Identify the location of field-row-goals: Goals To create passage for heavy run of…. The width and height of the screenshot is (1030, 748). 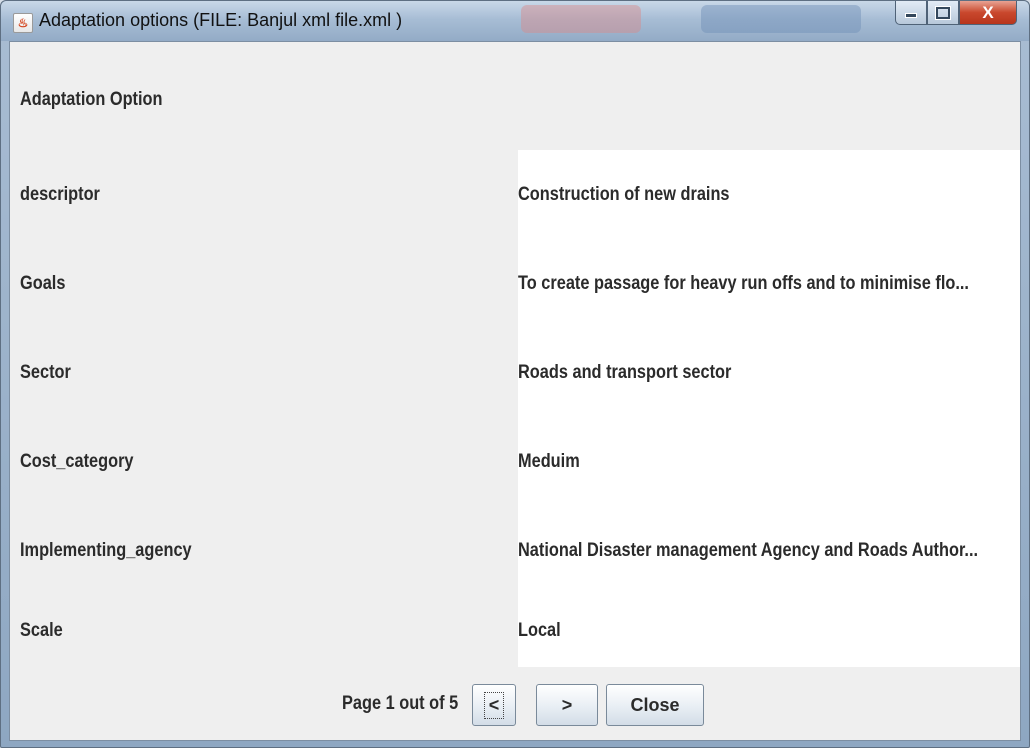
(515, 283).